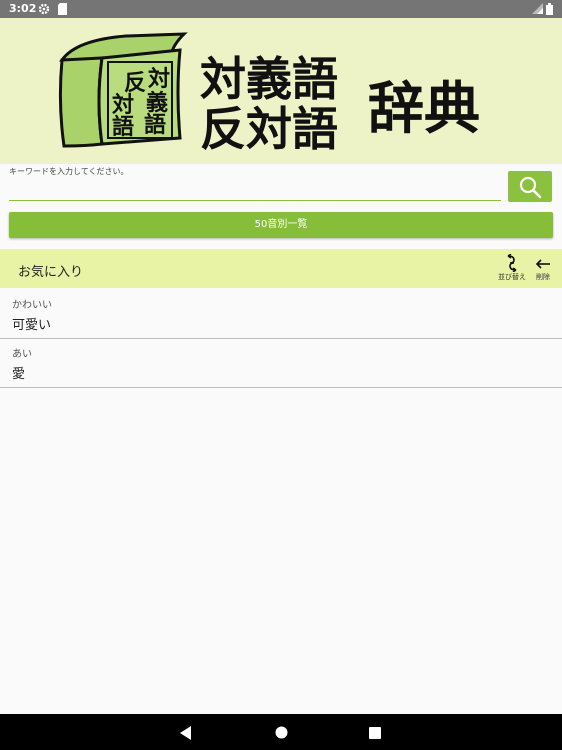 This screenshot has height=750, width=562. What do you see at coordinates (159, 79) in the screenshot?
I see `book-text-2: 対` at bounding box center [159, 79].